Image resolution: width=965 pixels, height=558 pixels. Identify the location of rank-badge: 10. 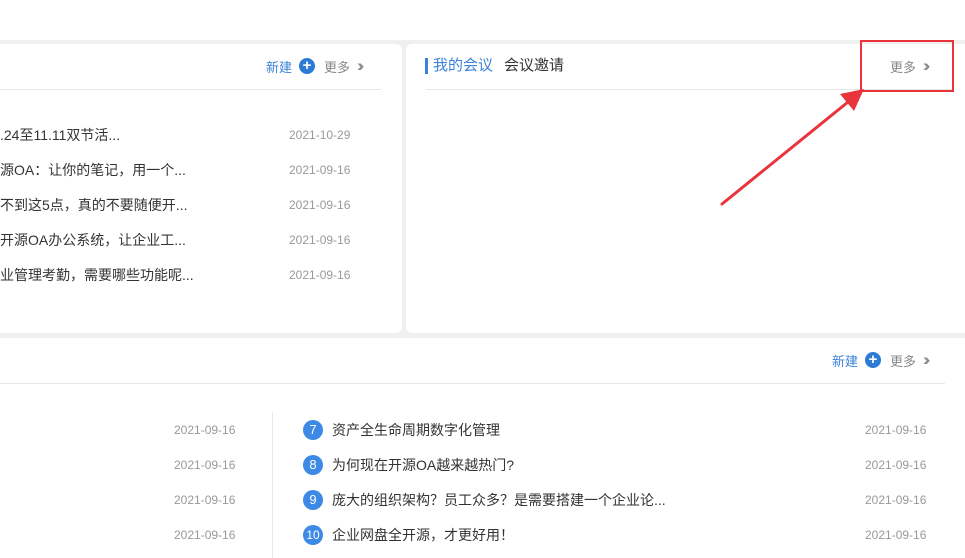
(313, 535).